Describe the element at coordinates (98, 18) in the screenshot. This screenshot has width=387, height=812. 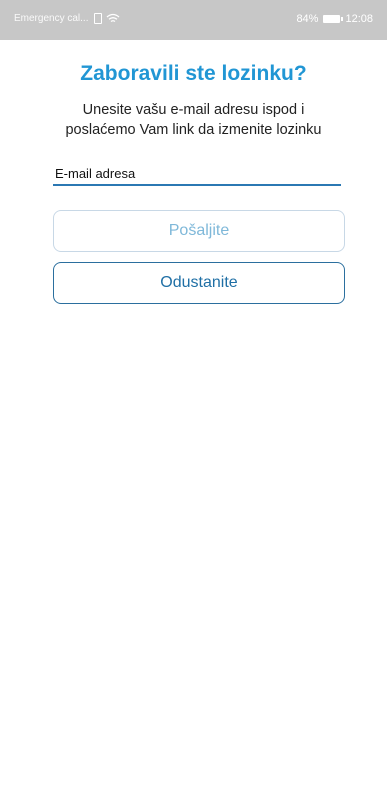
I see `sim-icon` at that location.